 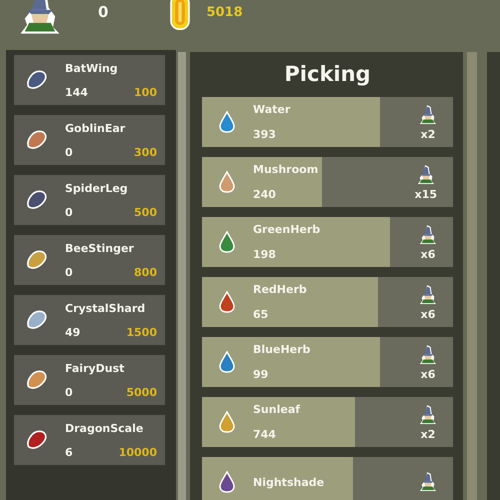 I want to click on item-name: BatWing, so click(x=92, y=68).